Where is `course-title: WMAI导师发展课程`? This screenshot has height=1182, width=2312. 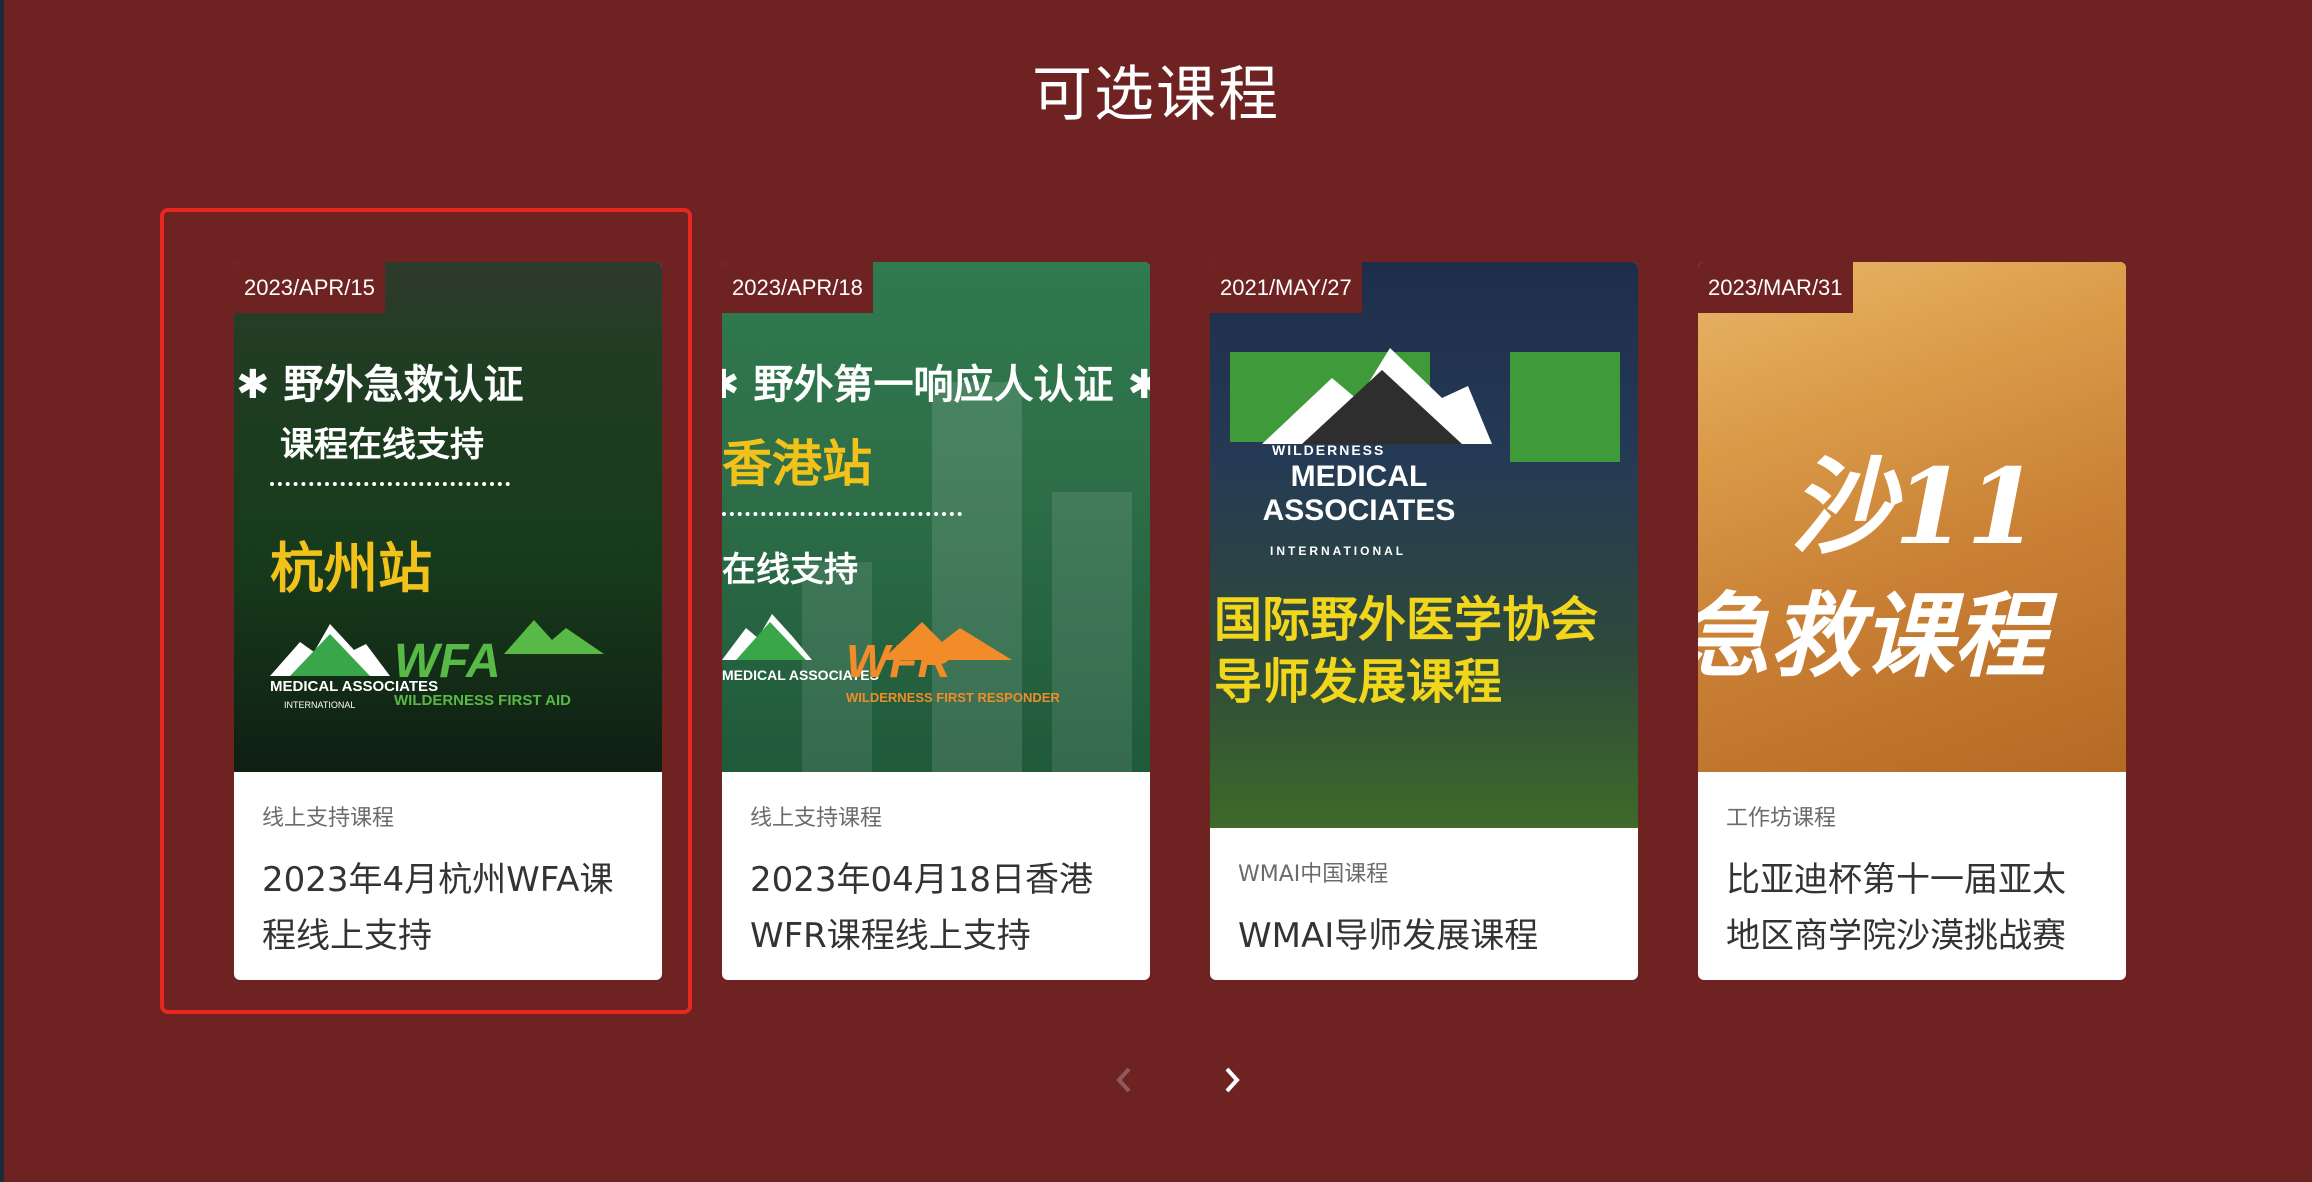
course-title: WMAI导师发展课程 is located at coordinates (1423, 936).